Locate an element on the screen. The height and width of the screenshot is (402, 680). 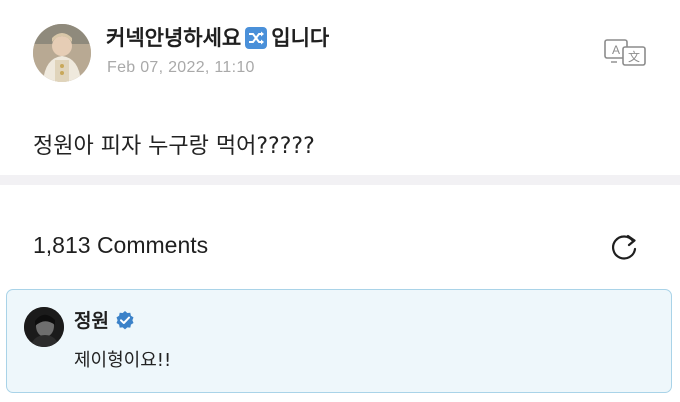
refresh-button is located at coordinates (624, 247).